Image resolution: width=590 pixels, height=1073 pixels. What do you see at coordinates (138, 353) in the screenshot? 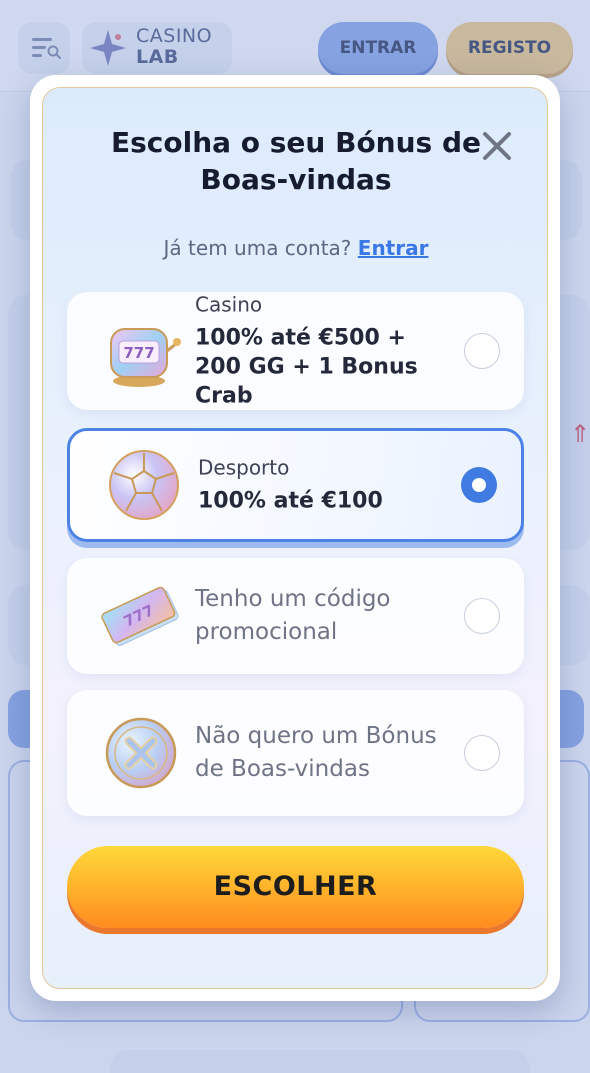
I see `svg-text: 777` at bounding box center [138, 353].